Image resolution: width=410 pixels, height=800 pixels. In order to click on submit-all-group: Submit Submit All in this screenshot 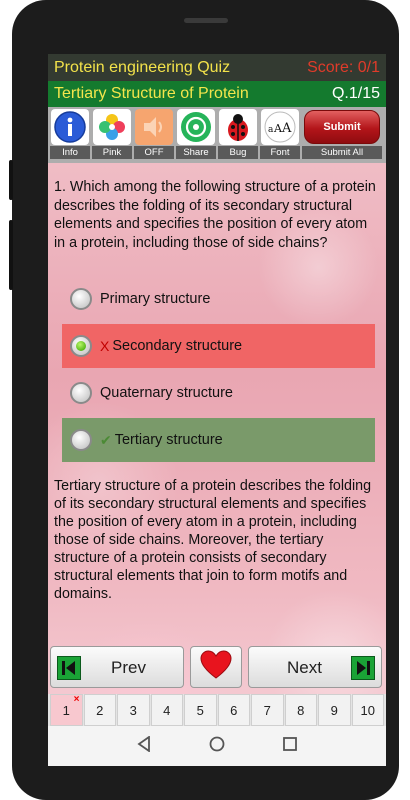, I will do `click(342, 135)`.